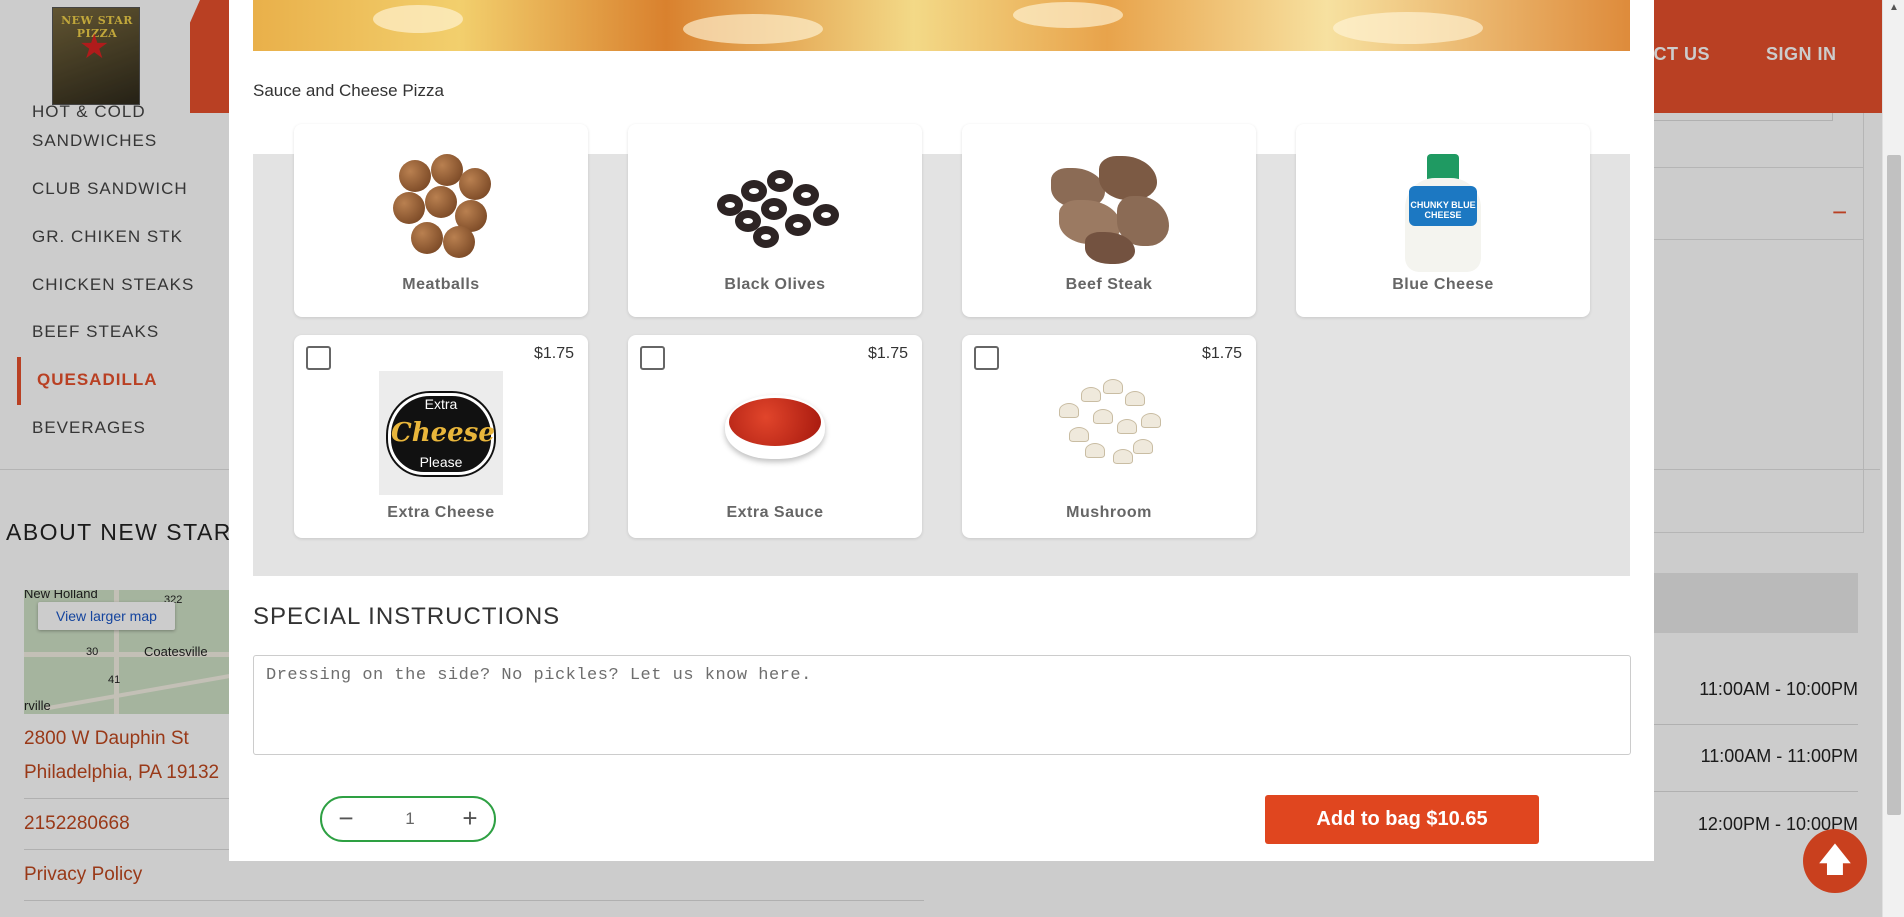 The width and height of the screenshot is (1904, 917). I want to click on arrow-up-icon: 🡅, so click(1835, 860).